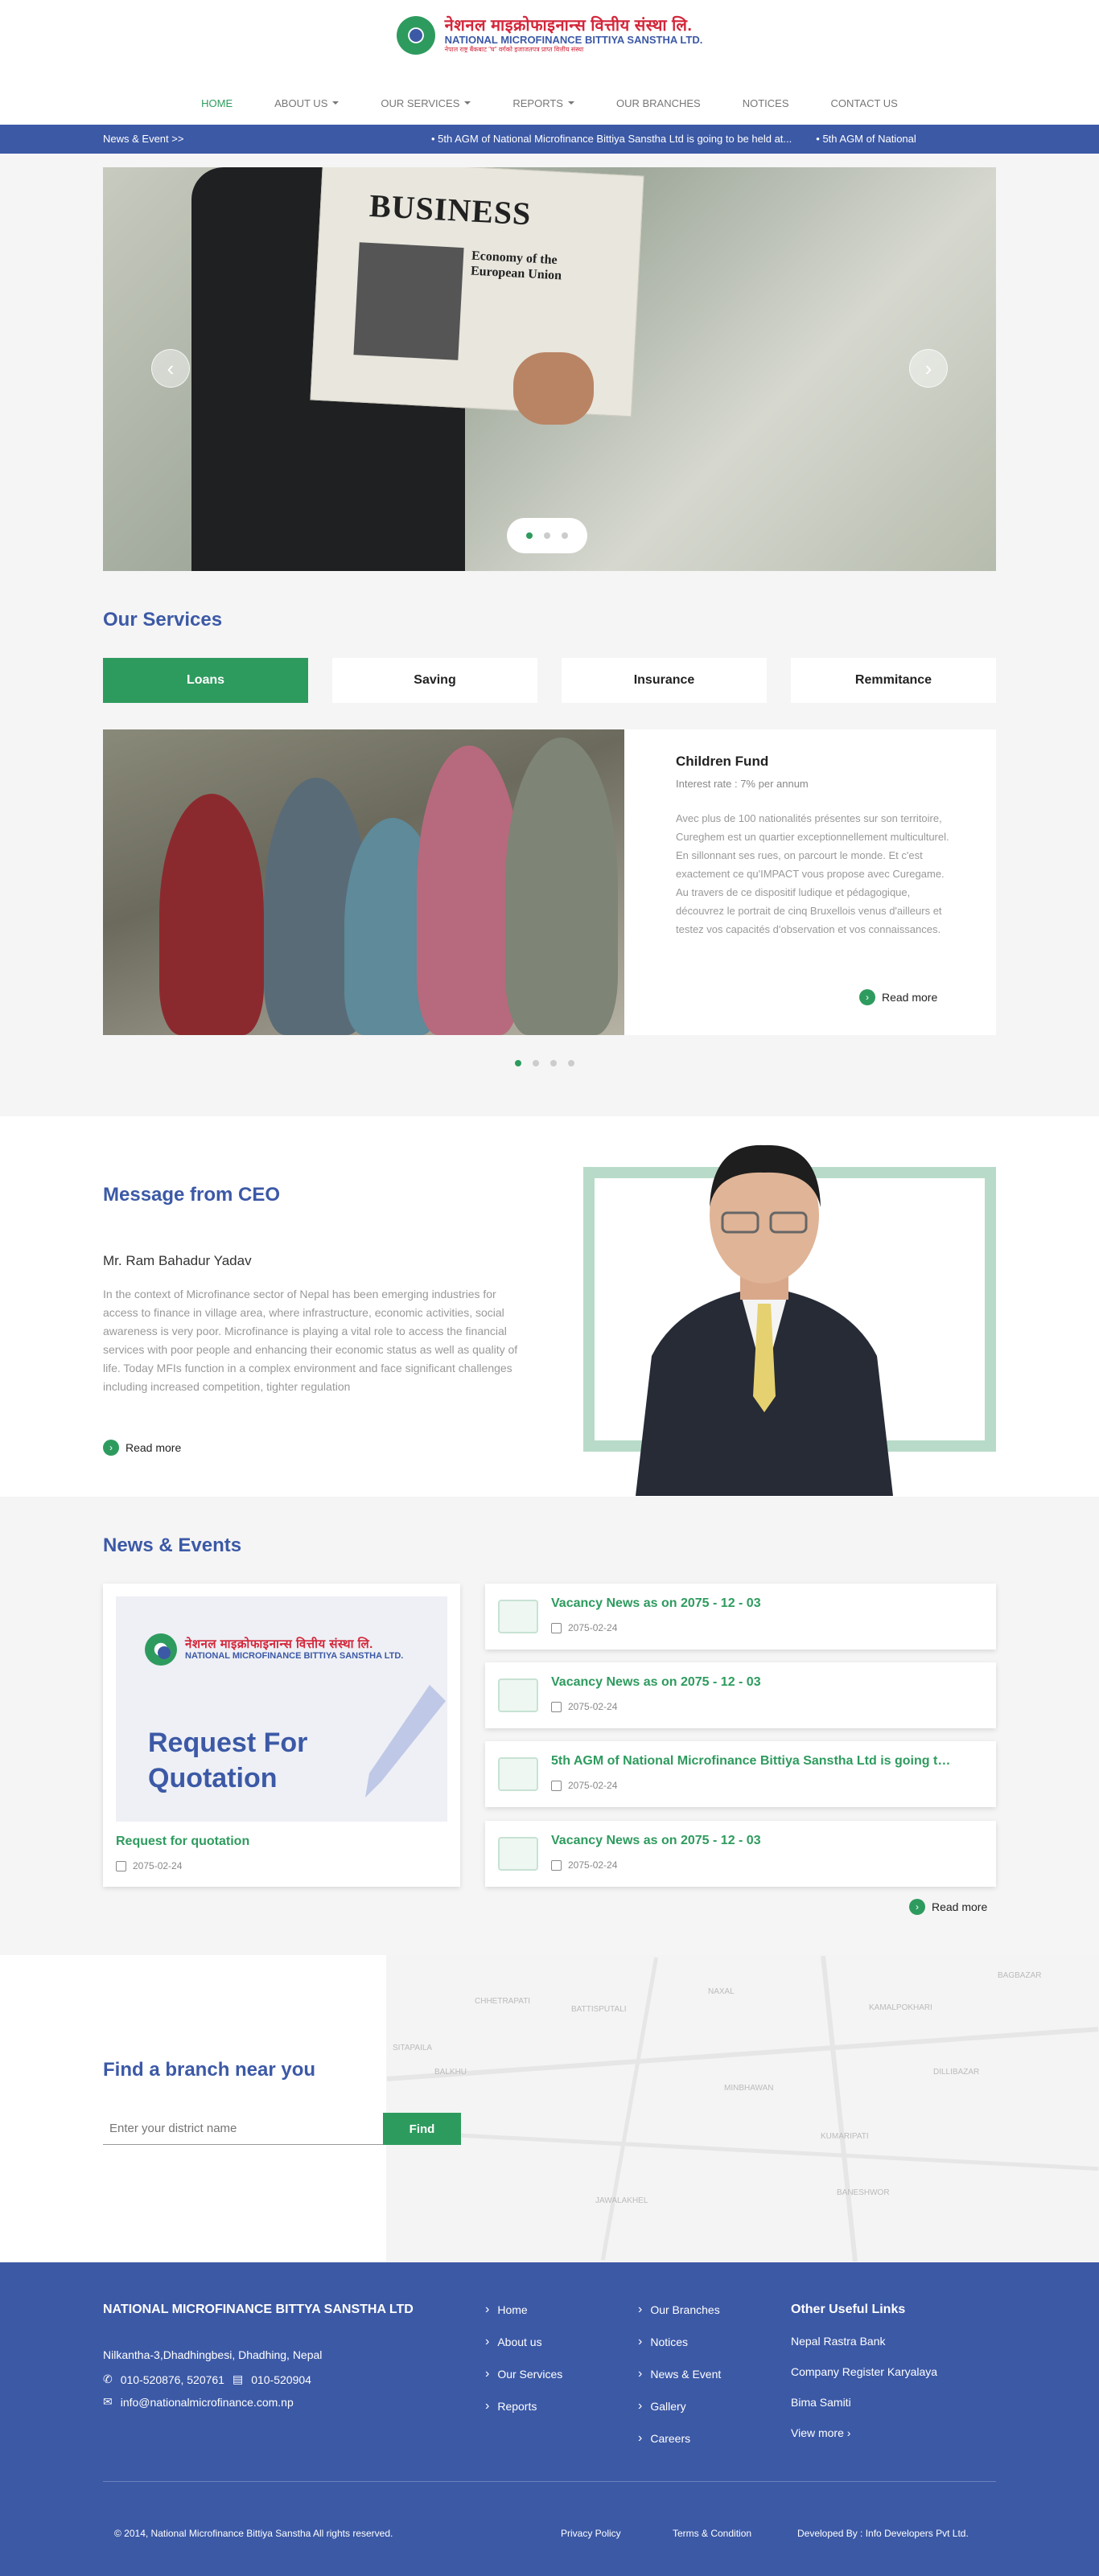 The height and width of the screenshot is (2576, 1099). What do you see at coordinates (405, 1741) in the screenshot?
I see `pencil-icon` at bounding box center [405, 1741].